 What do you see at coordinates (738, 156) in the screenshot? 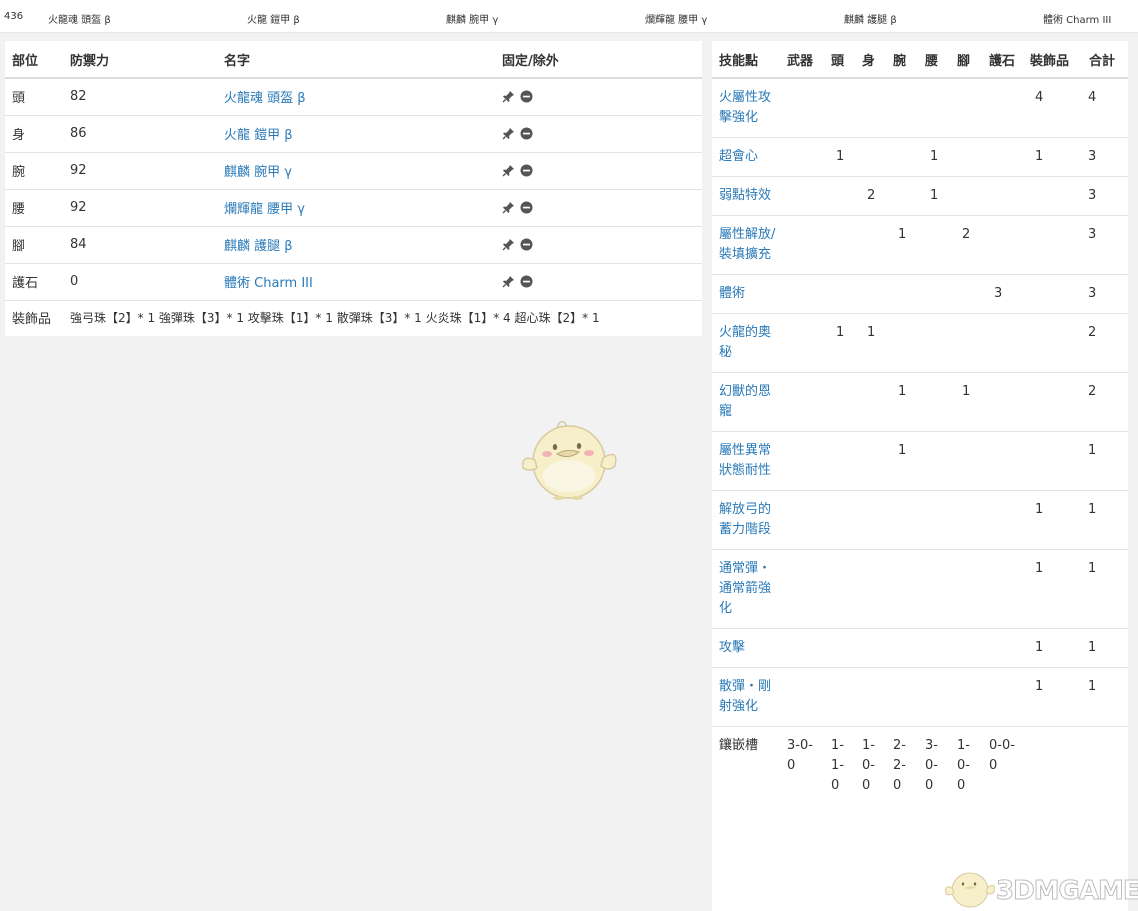
I see `skill-name-link: 超會心` at bounding box center [738, 156].